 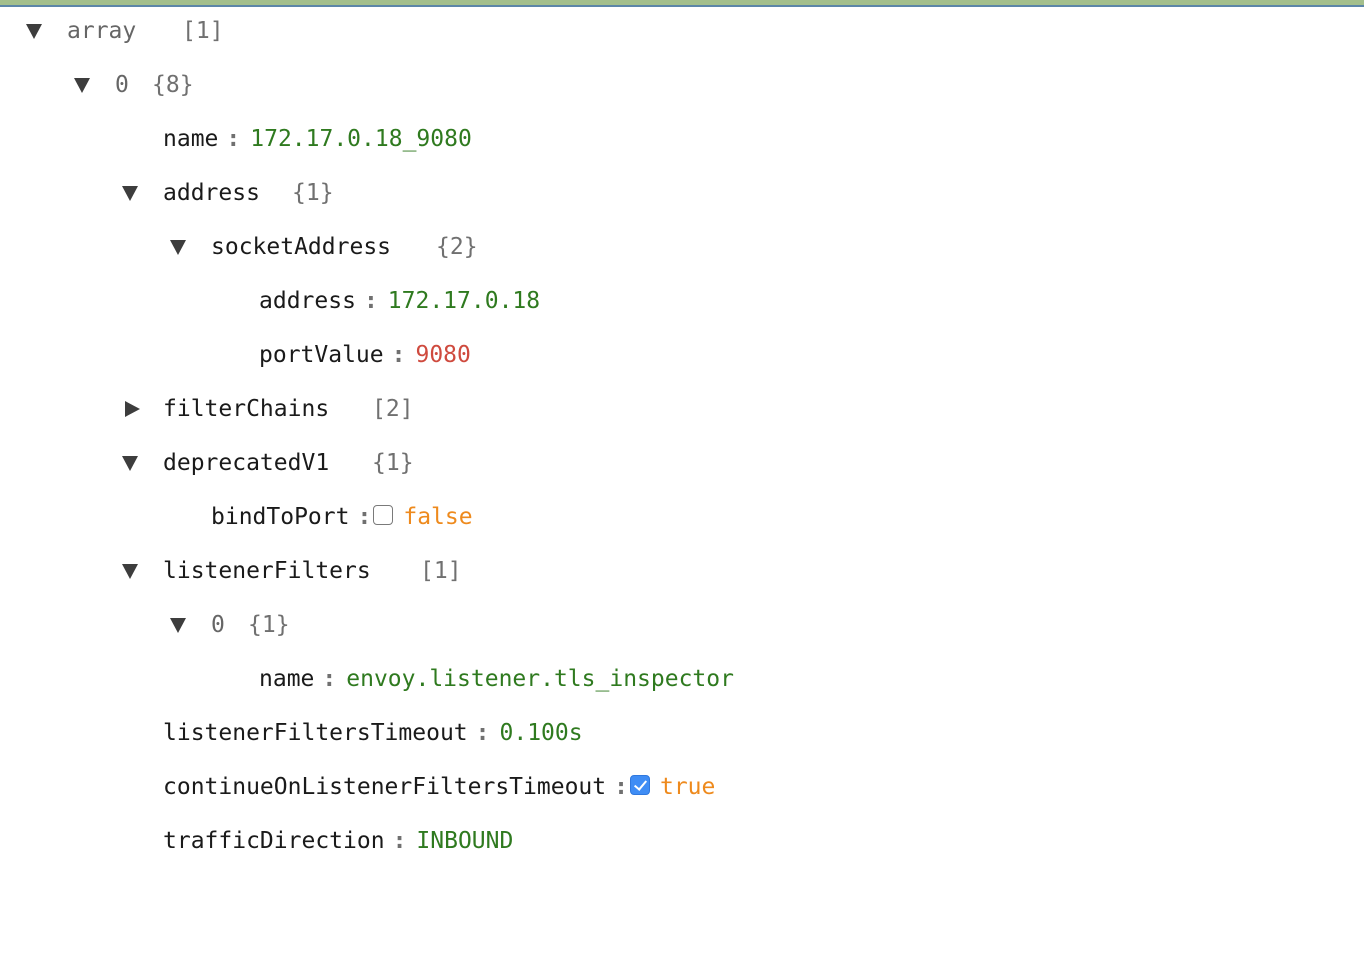 I want to click on node-key: filterChains, so click(x=246, y=409).